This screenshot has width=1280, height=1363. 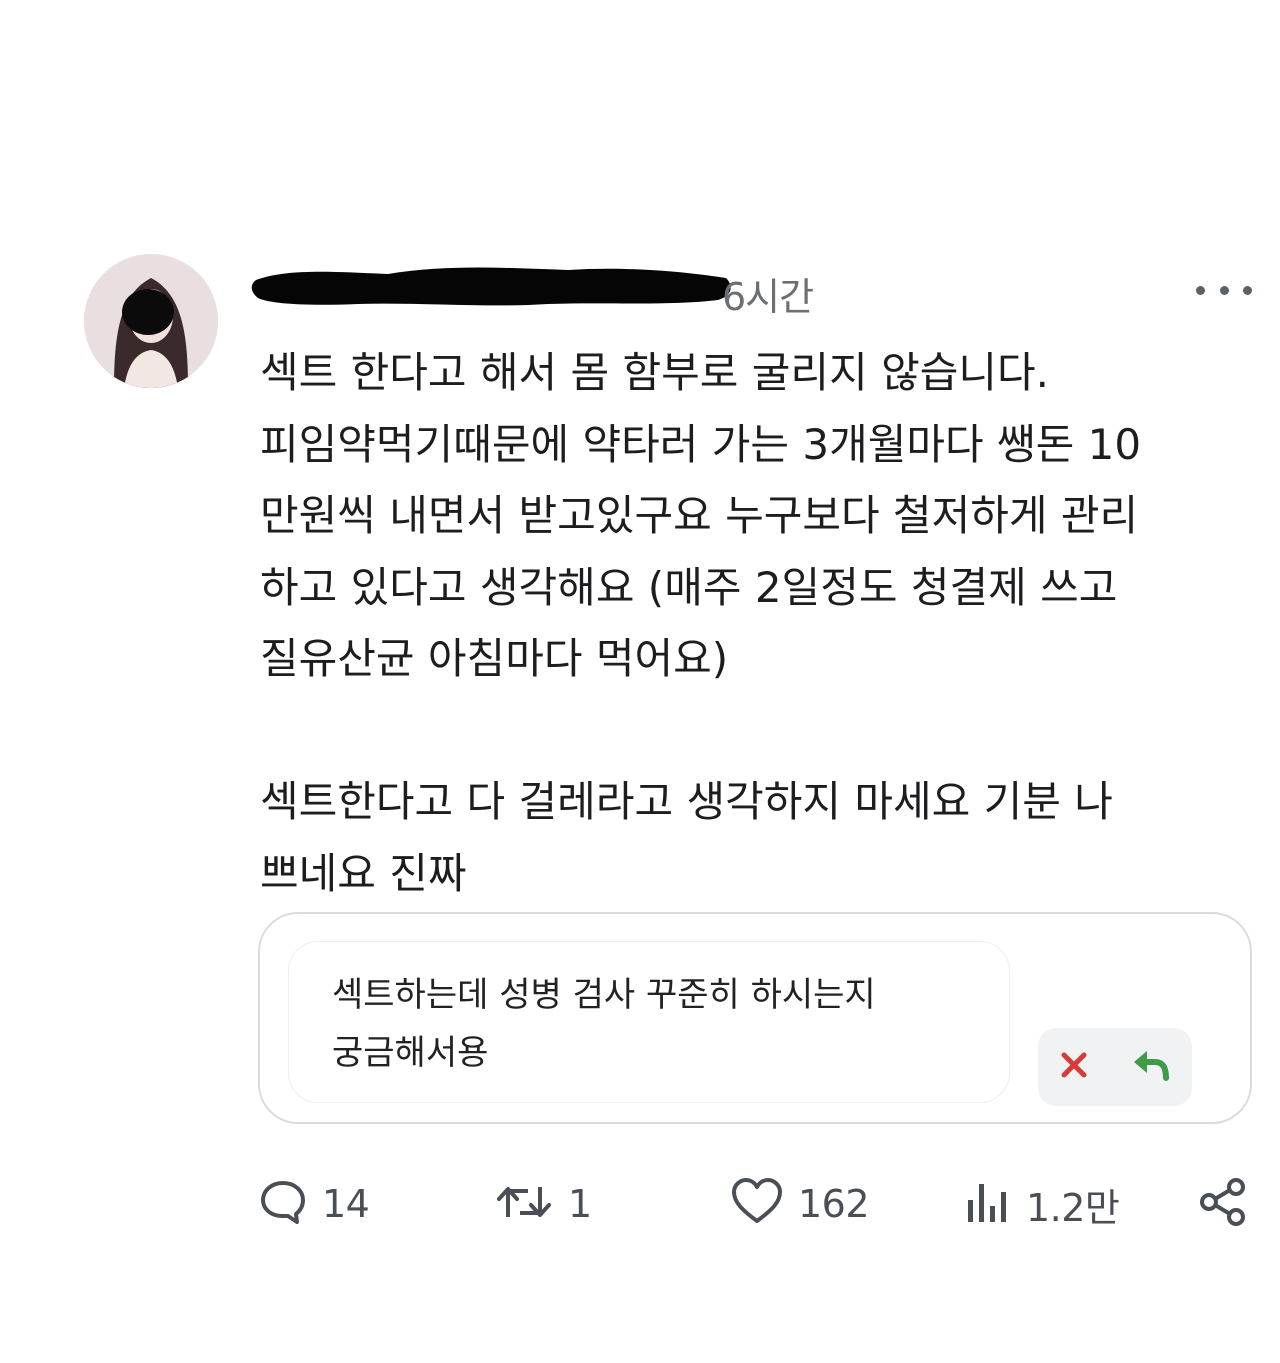 What do you see at coordinates (491, 286) in the screenshot?
I see `redacted-username` at bounding box center [491, 286].